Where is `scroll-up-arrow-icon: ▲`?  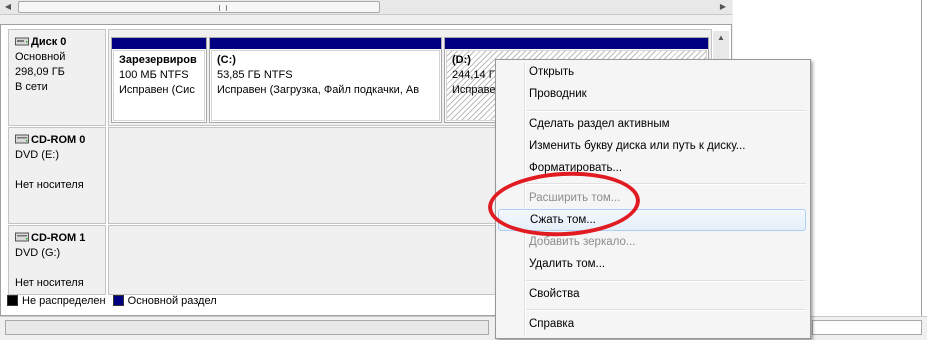 scroll-up-arrow-icon: ▲ is located at coordinates (721, 37).